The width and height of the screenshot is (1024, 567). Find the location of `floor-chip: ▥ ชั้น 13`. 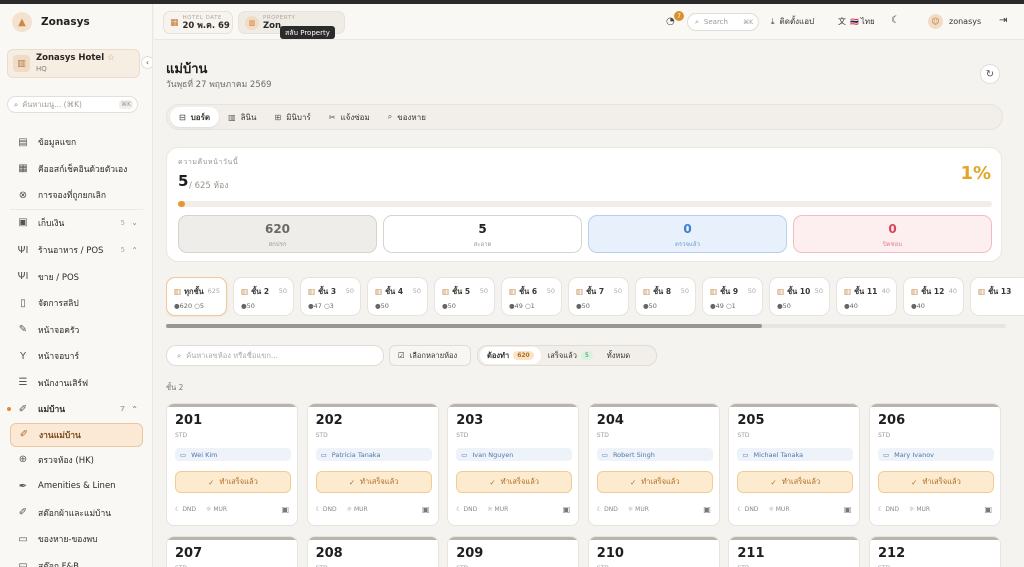

floor-chip: ▥ ชั้น 13 is located at coordinates (997, 296).